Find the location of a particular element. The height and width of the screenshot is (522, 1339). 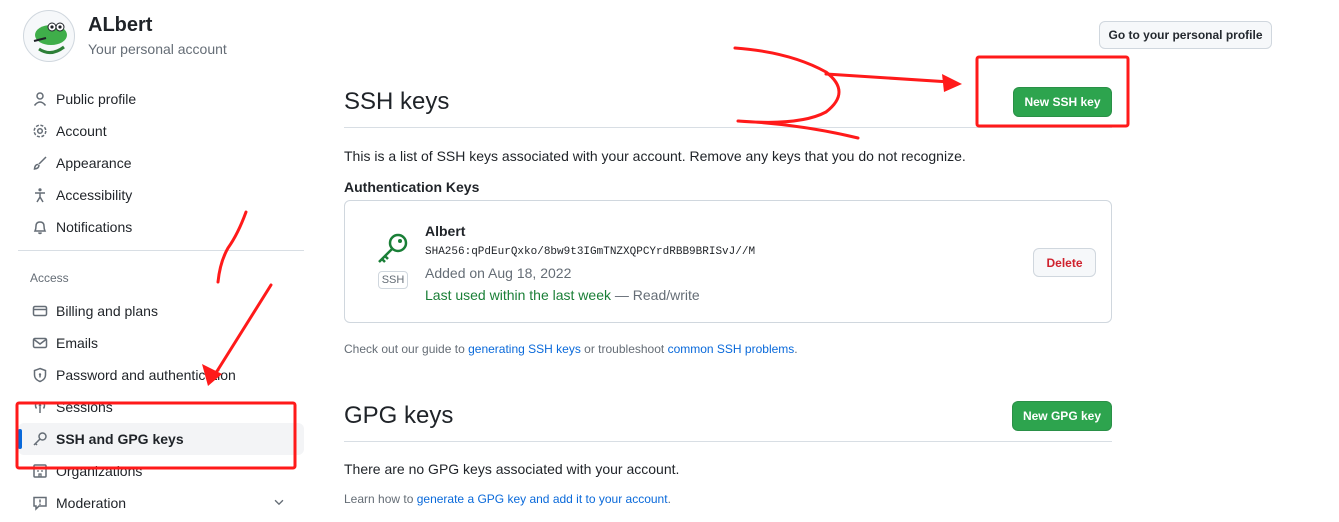

new-gpg-key-button: New GPG key is located at coordinates (1062, 416).